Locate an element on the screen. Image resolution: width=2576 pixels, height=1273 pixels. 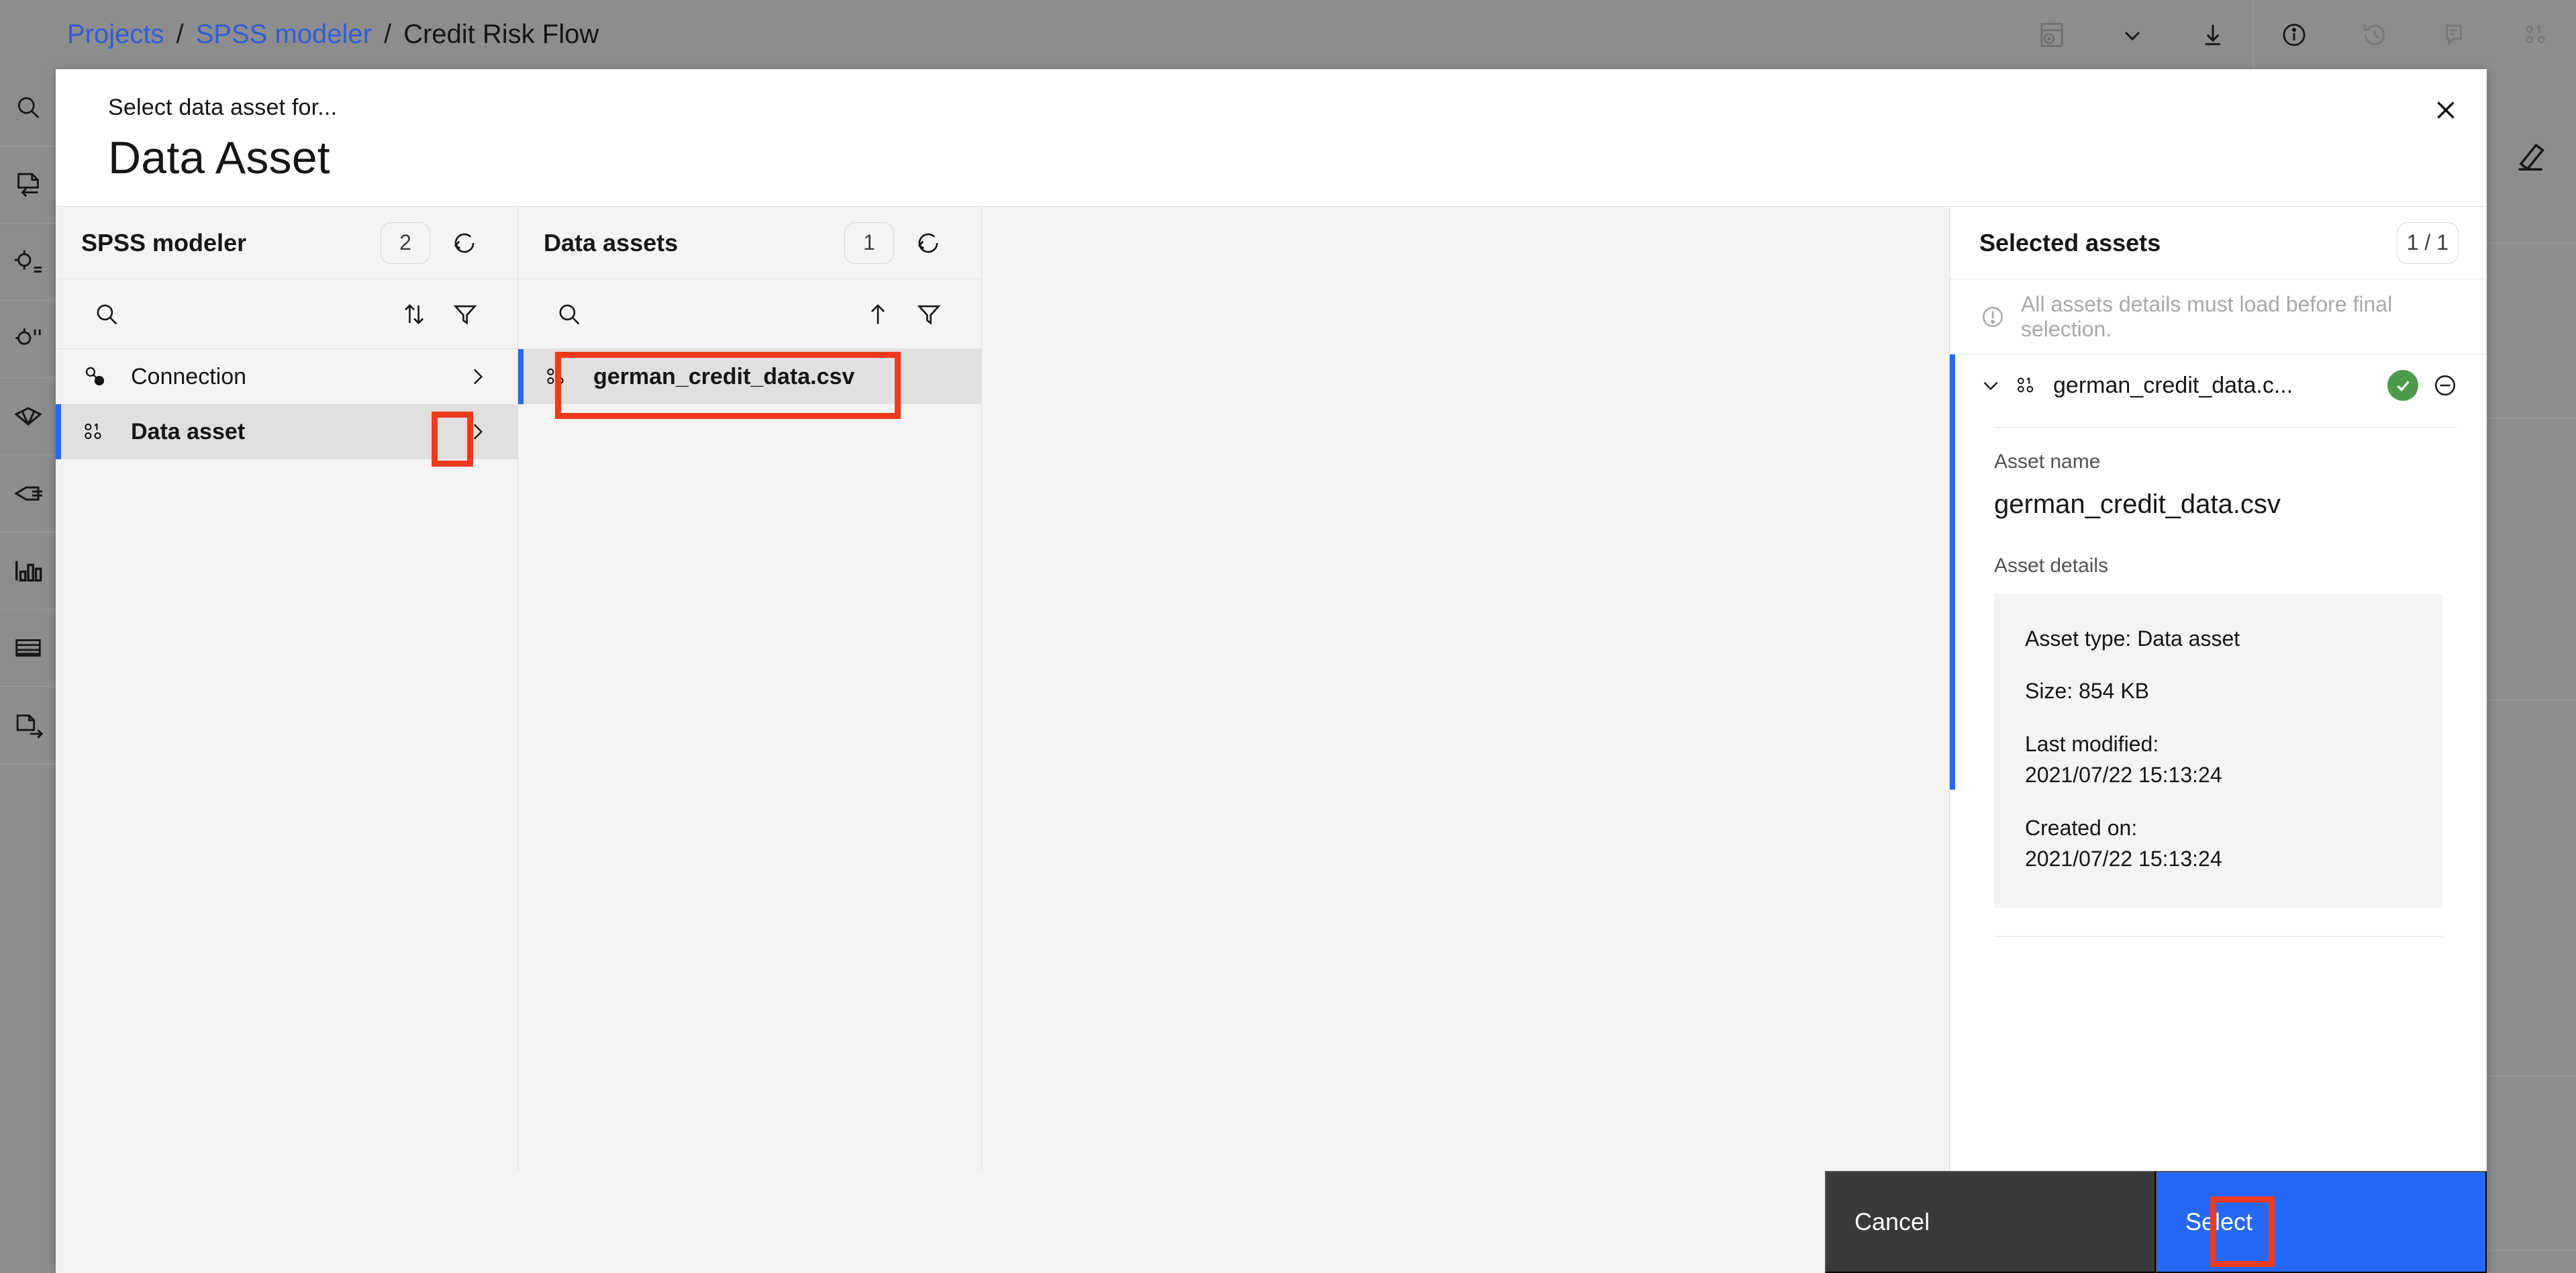
asset-type-line: Asset type: Data asset is located at coordinates (2132, 638).